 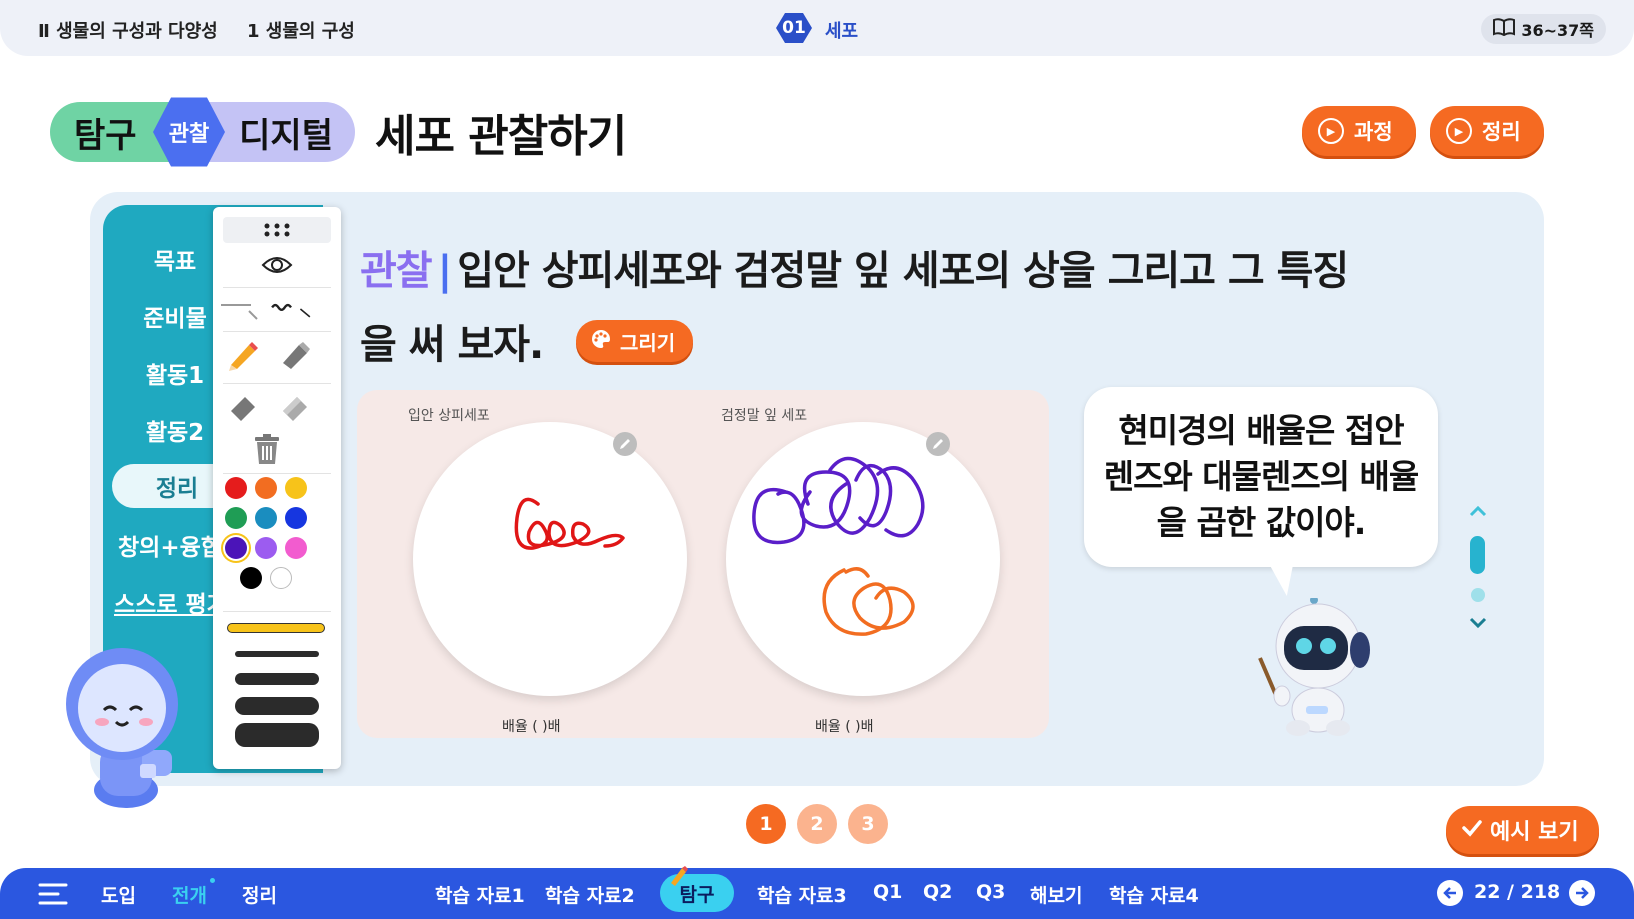 I want to click on page-ref-text: 36~37쪽, so click(x=1557, y=30).